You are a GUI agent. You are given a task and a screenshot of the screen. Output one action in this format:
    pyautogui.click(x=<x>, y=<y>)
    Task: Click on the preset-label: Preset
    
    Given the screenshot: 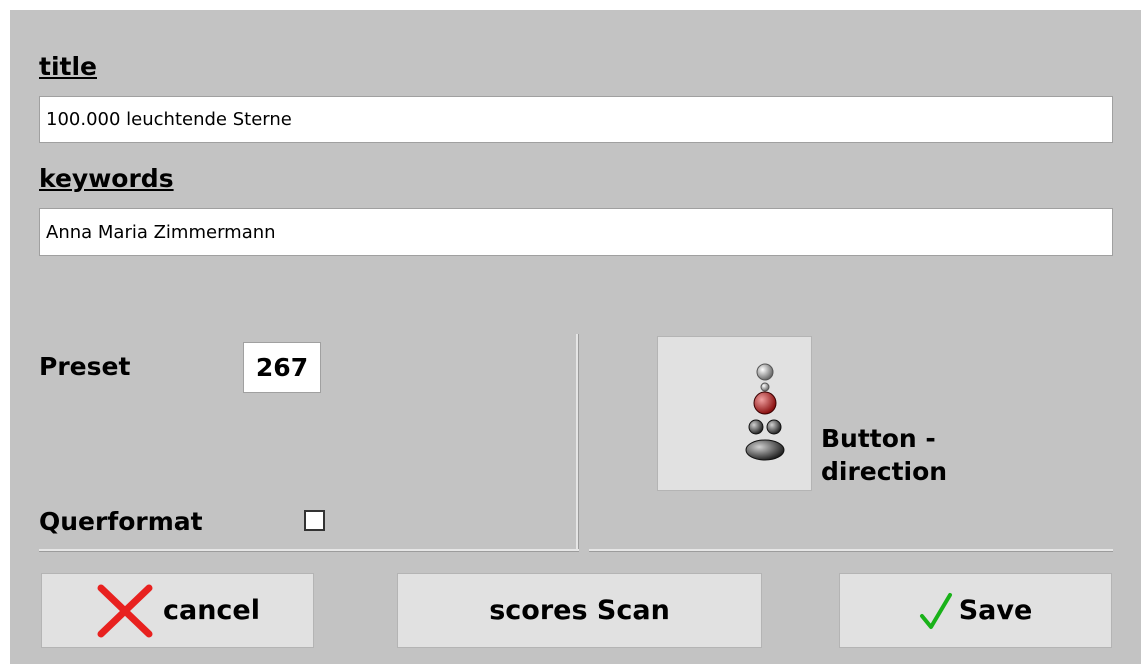 What is the action you would take?
    pyautogui.click(x=85, y=366)
    